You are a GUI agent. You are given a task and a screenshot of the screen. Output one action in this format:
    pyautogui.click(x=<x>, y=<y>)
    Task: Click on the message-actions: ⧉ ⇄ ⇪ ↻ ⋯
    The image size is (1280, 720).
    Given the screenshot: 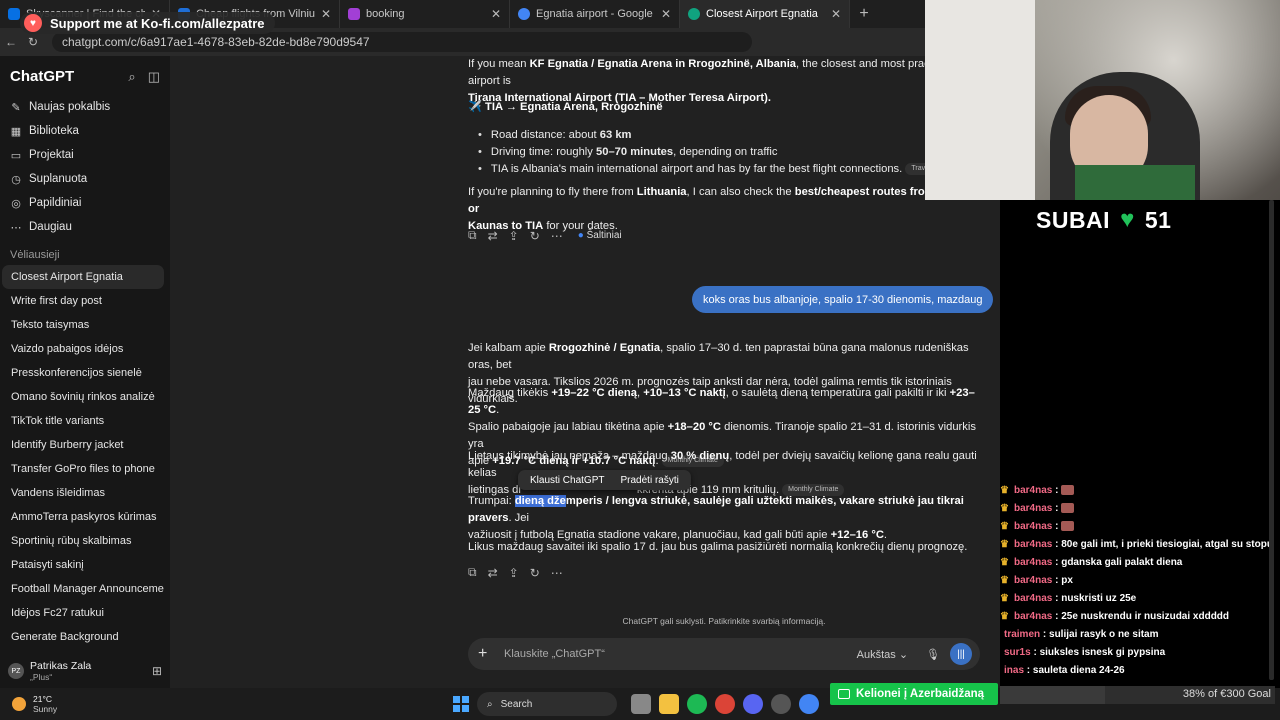 What is the action you would take?
    pyautogui.click(x=515, y=572)
    